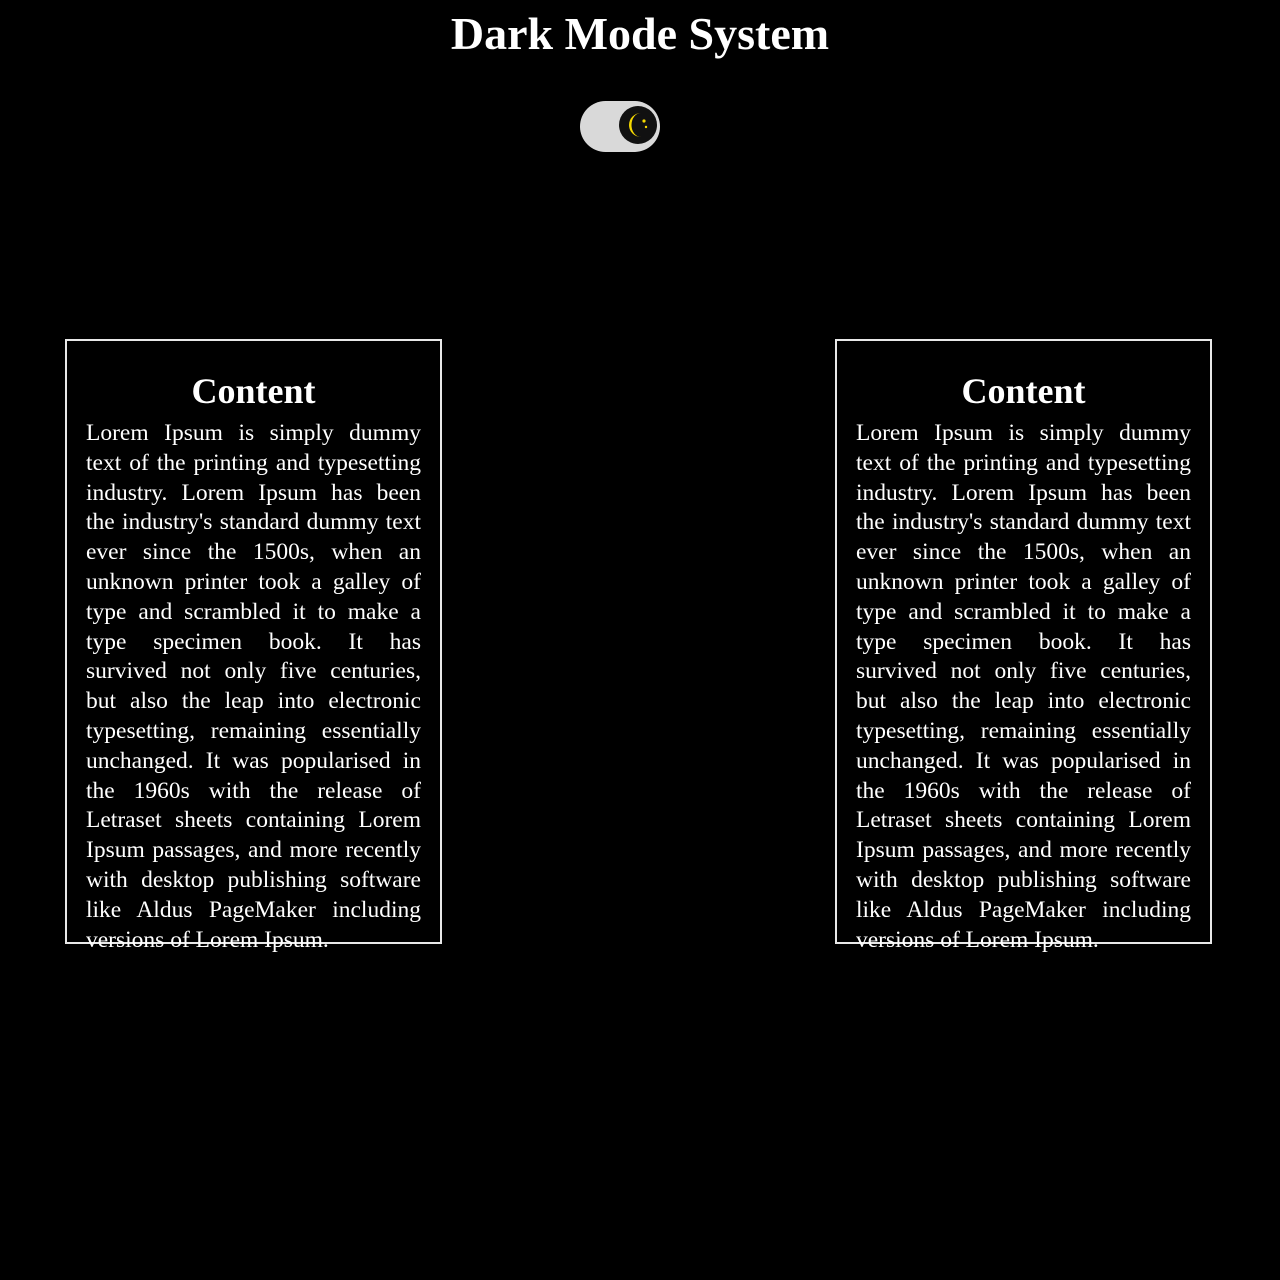  Describe the element at coordinates (640, 33) in the screenshot. I see `page-title: Dark Mode System` at that location.